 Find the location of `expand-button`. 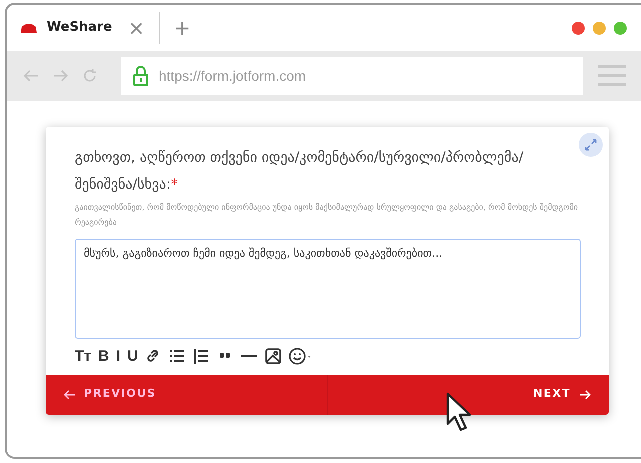

expand-button is located at coordinates (591, 145).